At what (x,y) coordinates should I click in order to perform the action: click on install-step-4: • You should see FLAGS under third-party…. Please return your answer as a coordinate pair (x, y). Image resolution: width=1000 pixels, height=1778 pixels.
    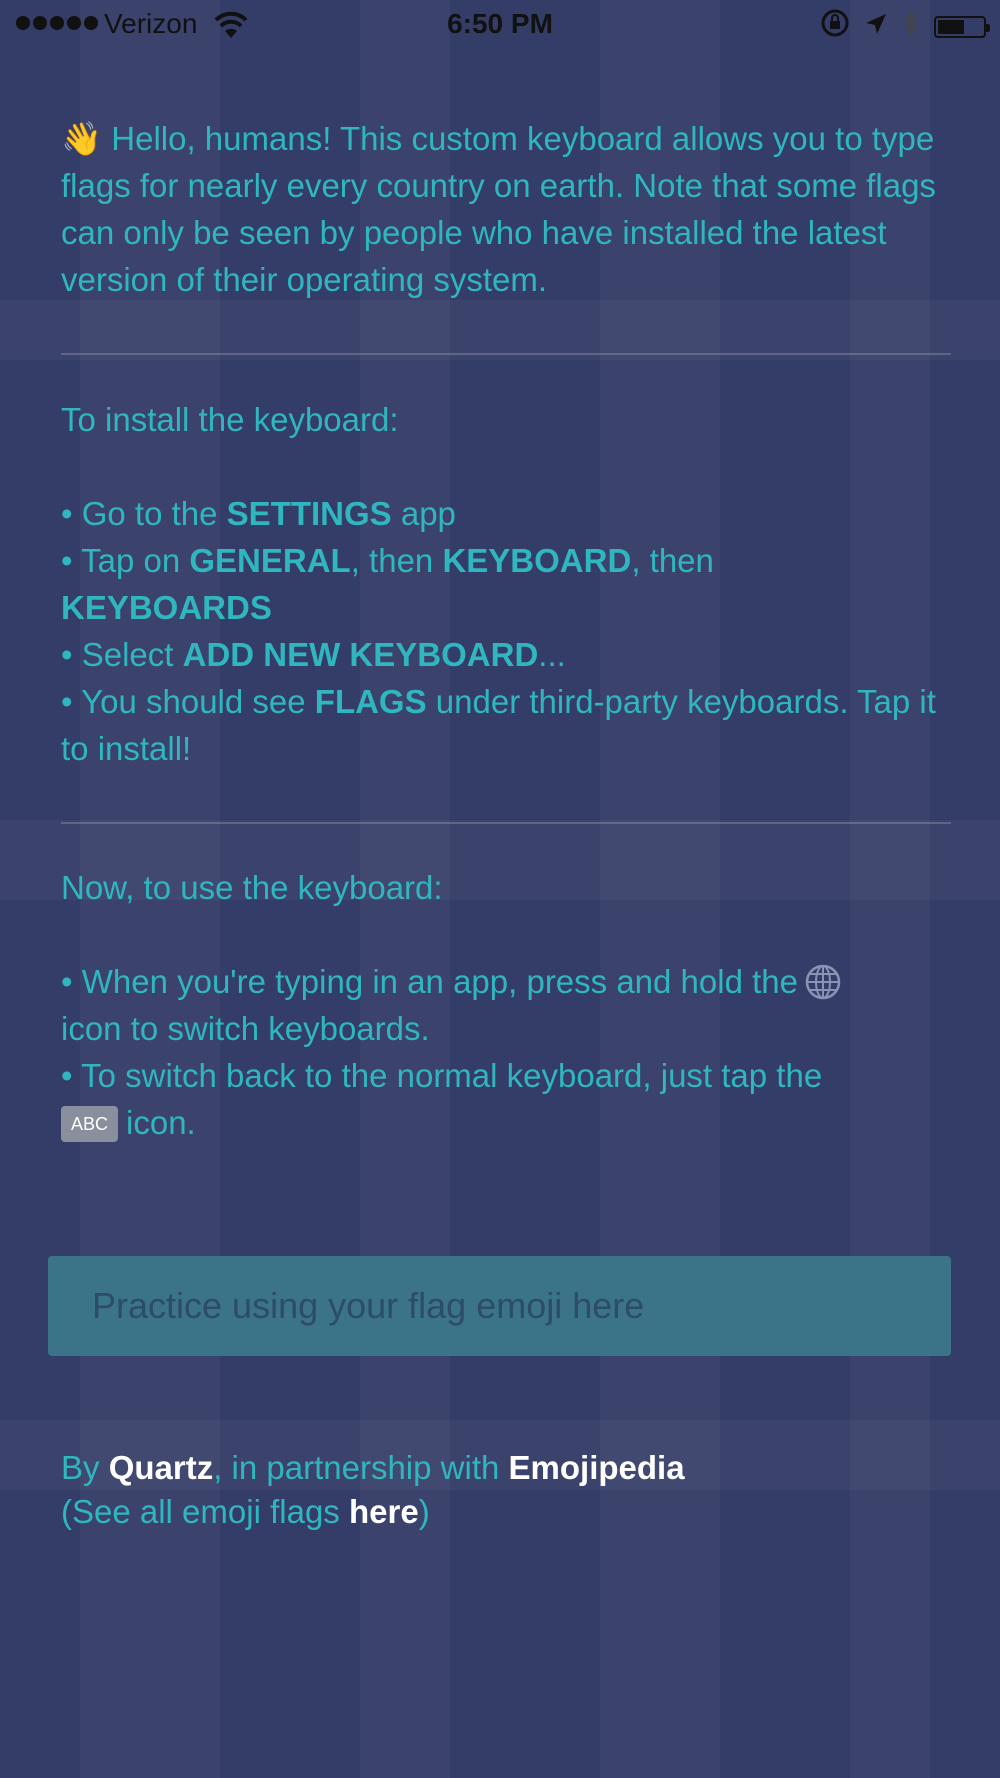
    Looking at the image, I should click on (498, 725).